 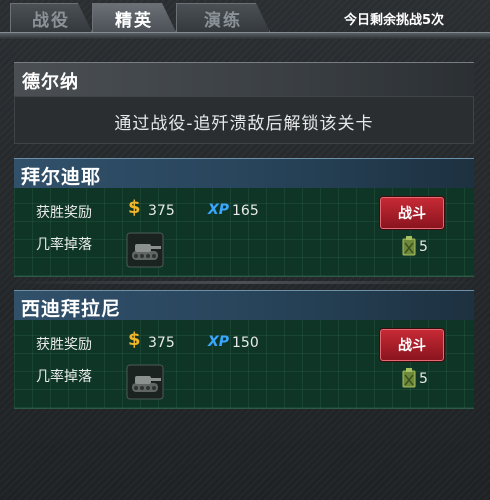 What do you see at coordinates (51, 17) in the screenshot?
I see `tab-campaign: 战役` at bounding box center [51, 17].